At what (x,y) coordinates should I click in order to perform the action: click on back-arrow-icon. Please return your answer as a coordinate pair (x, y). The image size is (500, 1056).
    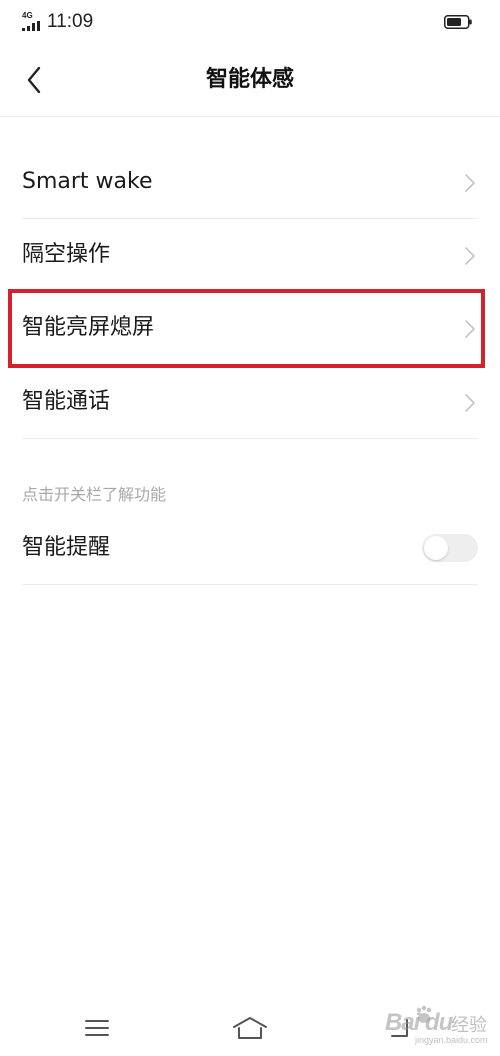
    Looking at the image, I should click on (399, 1028).